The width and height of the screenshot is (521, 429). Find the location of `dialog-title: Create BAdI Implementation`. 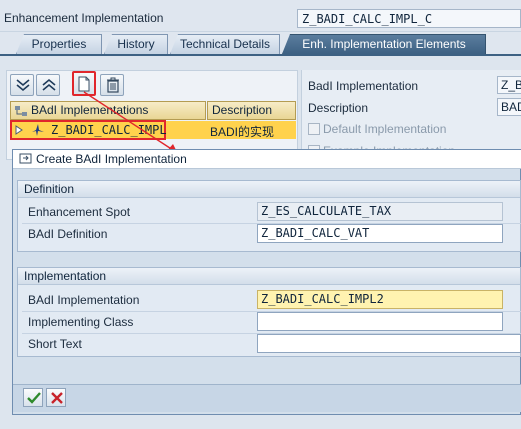

dialog-title: Create BAdI Implementation is located at coordinates (267, 159).